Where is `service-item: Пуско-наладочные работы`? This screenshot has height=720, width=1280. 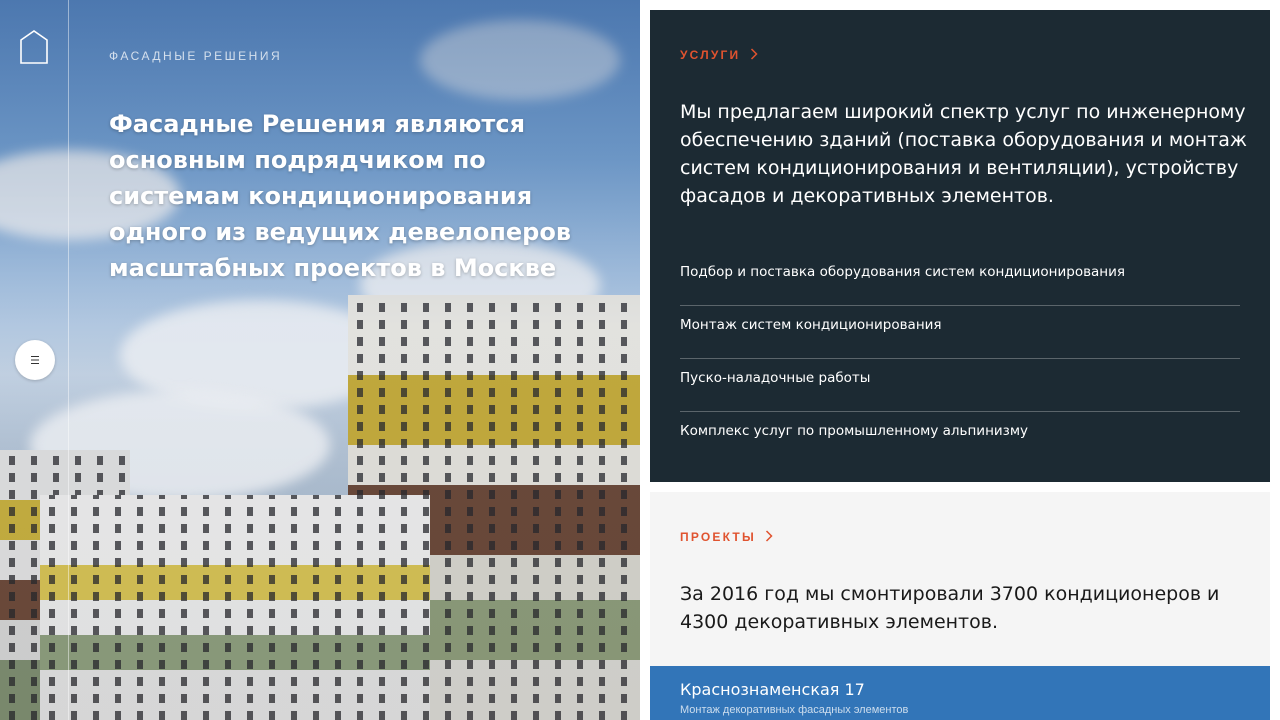
service-item: Пуско-наладочные работы is located at coordinates (960, 386).